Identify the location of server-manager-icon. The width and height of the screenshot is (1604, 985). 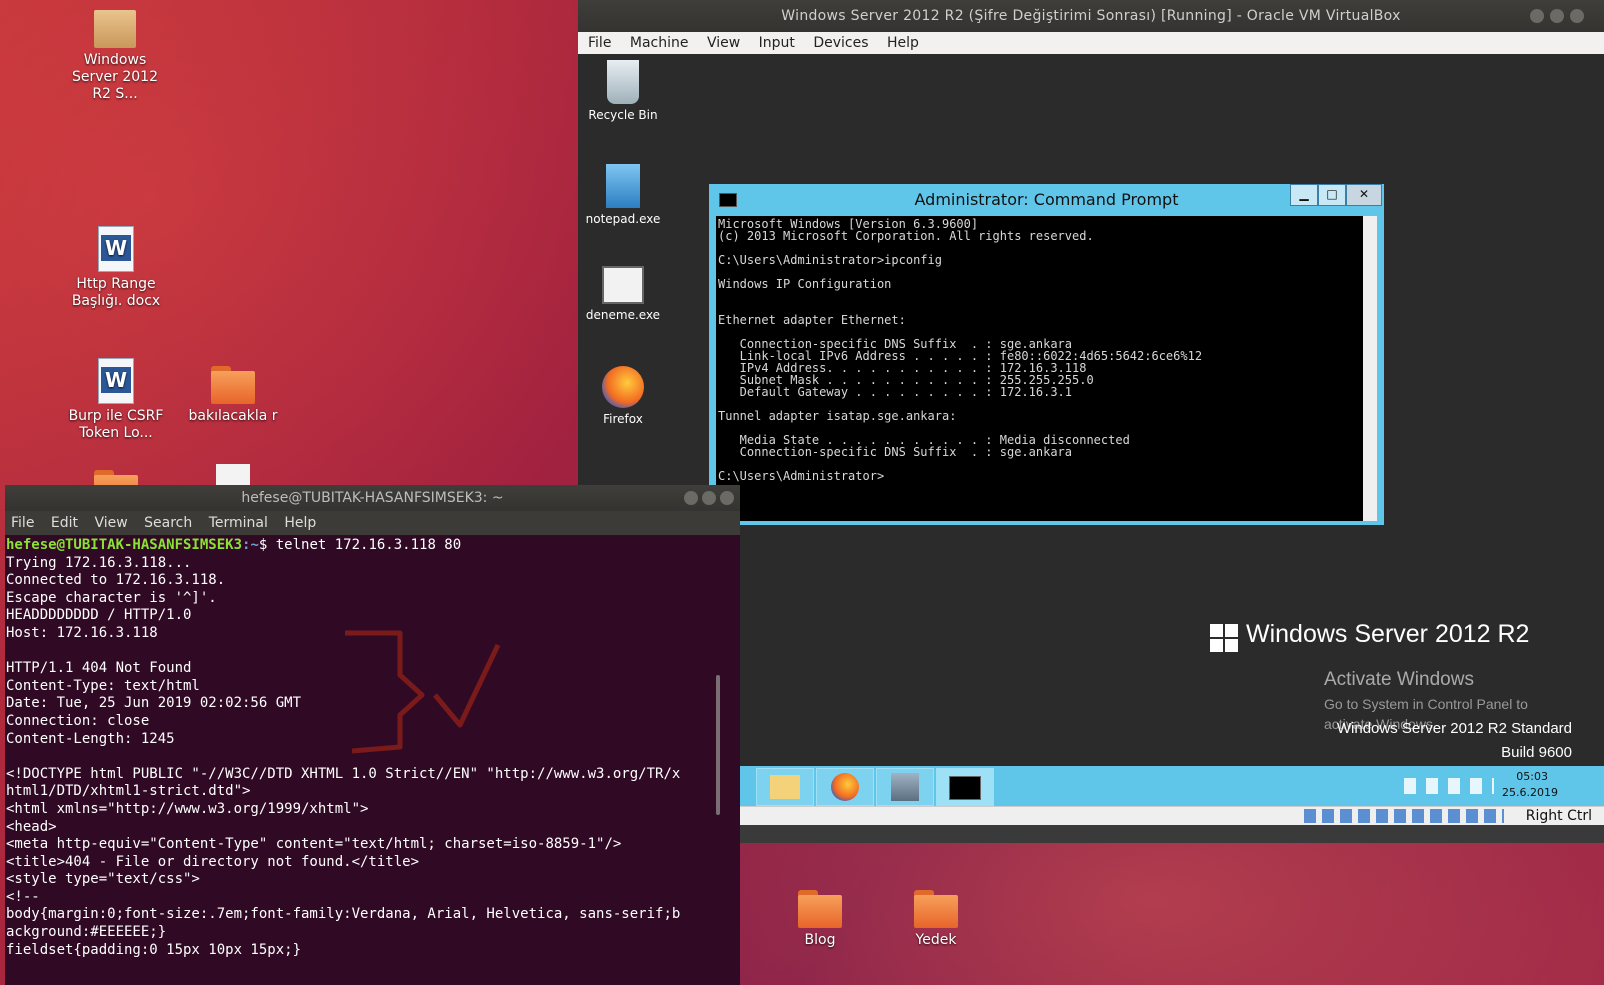
(905, 787).